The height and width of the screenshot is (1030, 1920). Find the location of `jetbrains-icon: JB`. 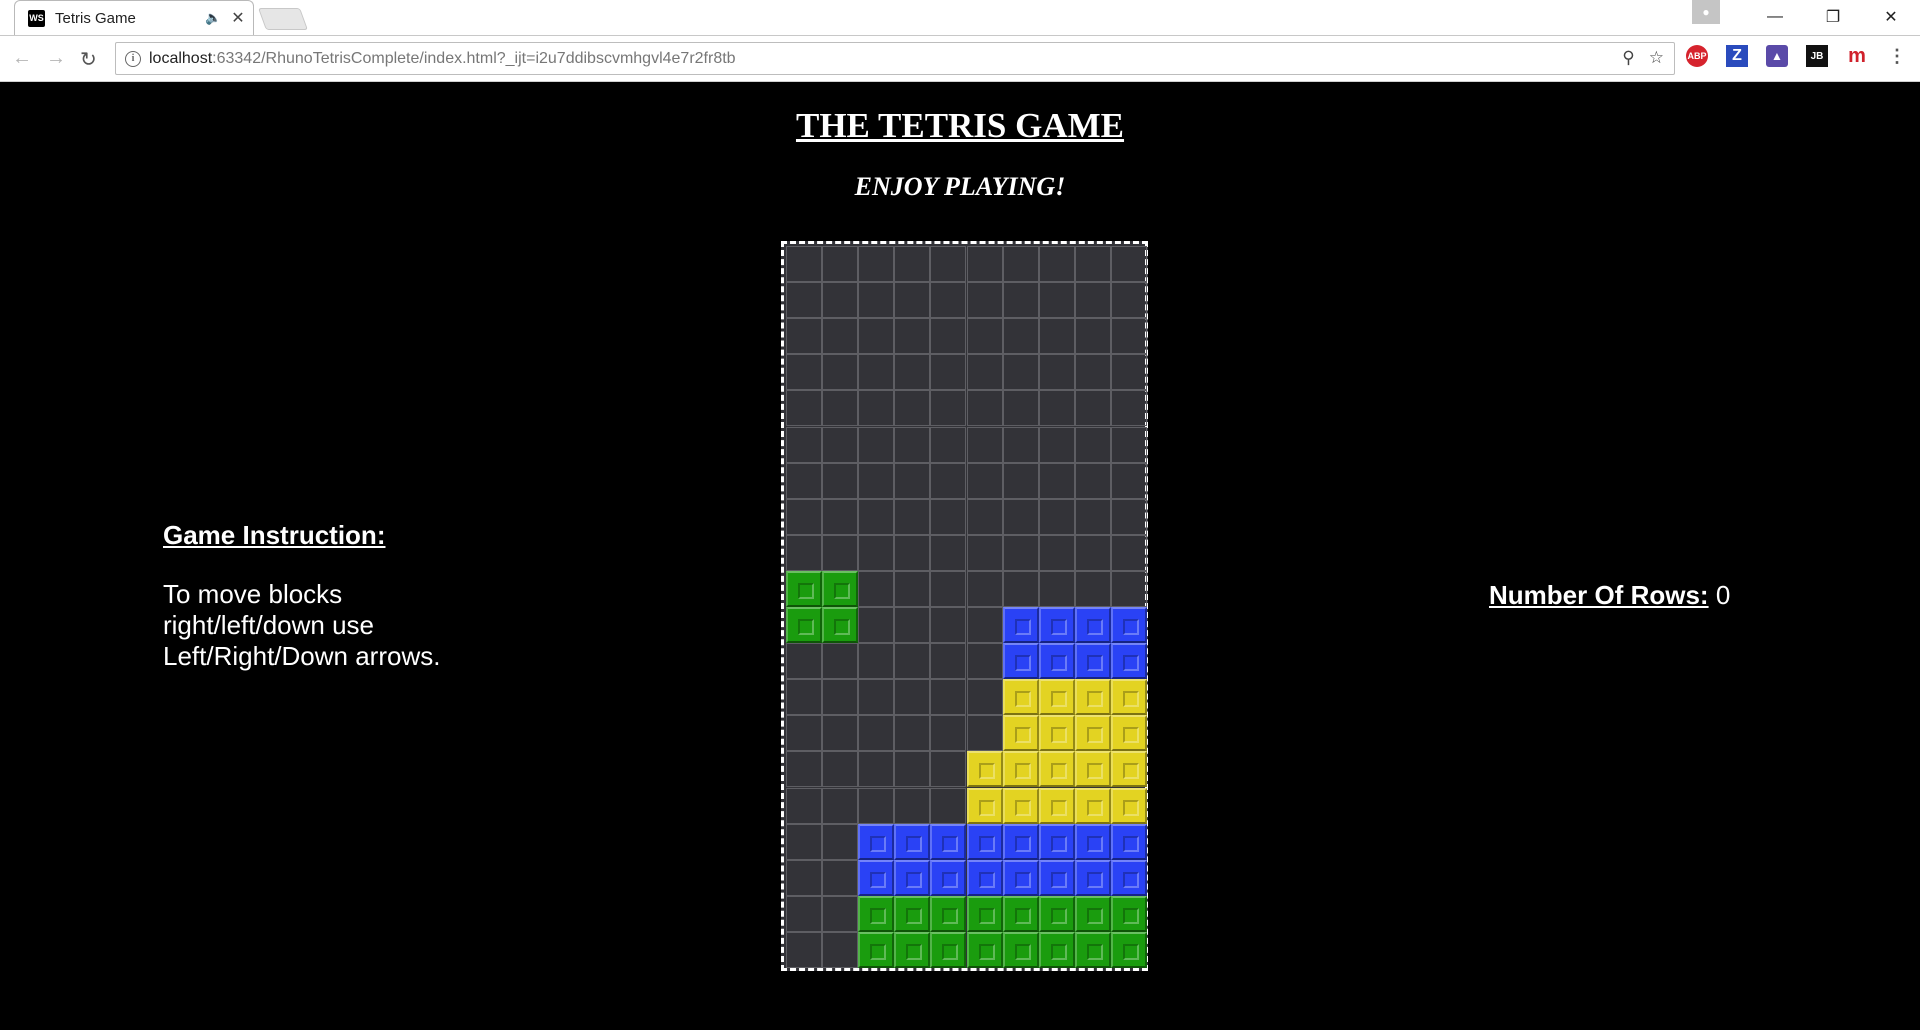

jetbrains-icon: JB is located at coordinates (1817, 56).